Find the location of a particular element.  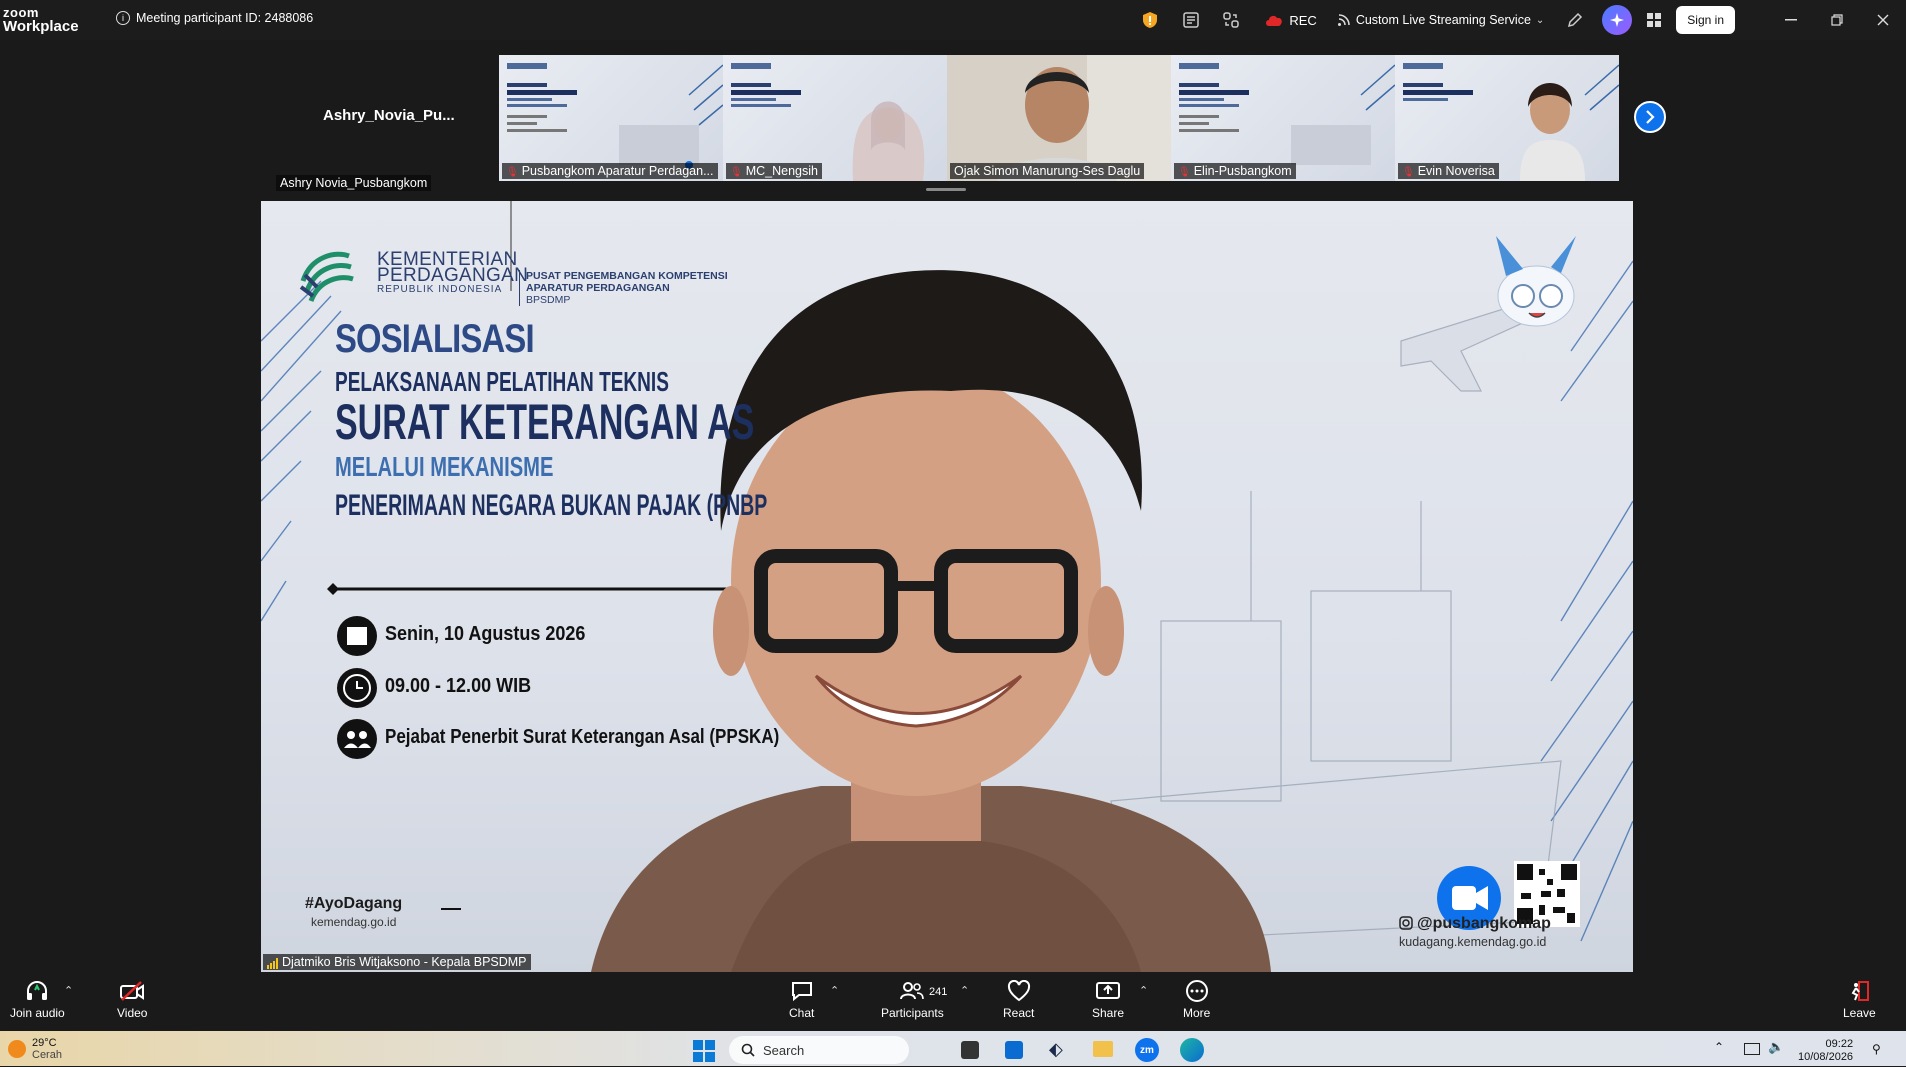

join-audio-button: Join audio is located at coordinates (37, 1000).